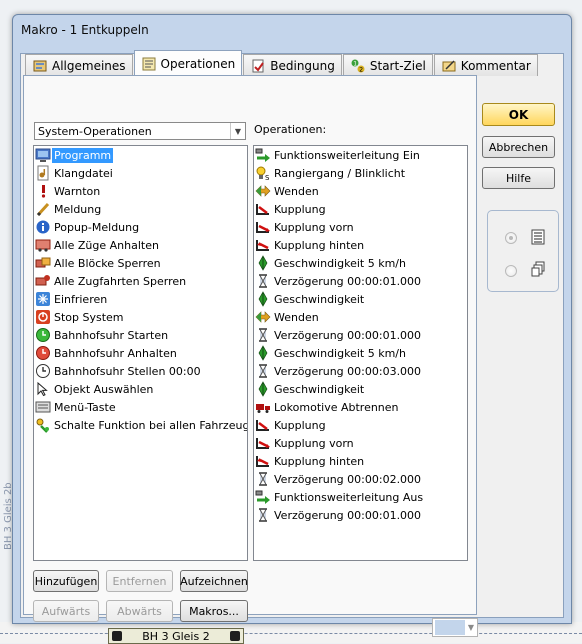 The height and width of the screenshot is (644, 582). What do you see at coordinates (140, 245) in the screenshot?
I see `list-item: Alle Züge Anhalten` at bounding box center [140, 245].